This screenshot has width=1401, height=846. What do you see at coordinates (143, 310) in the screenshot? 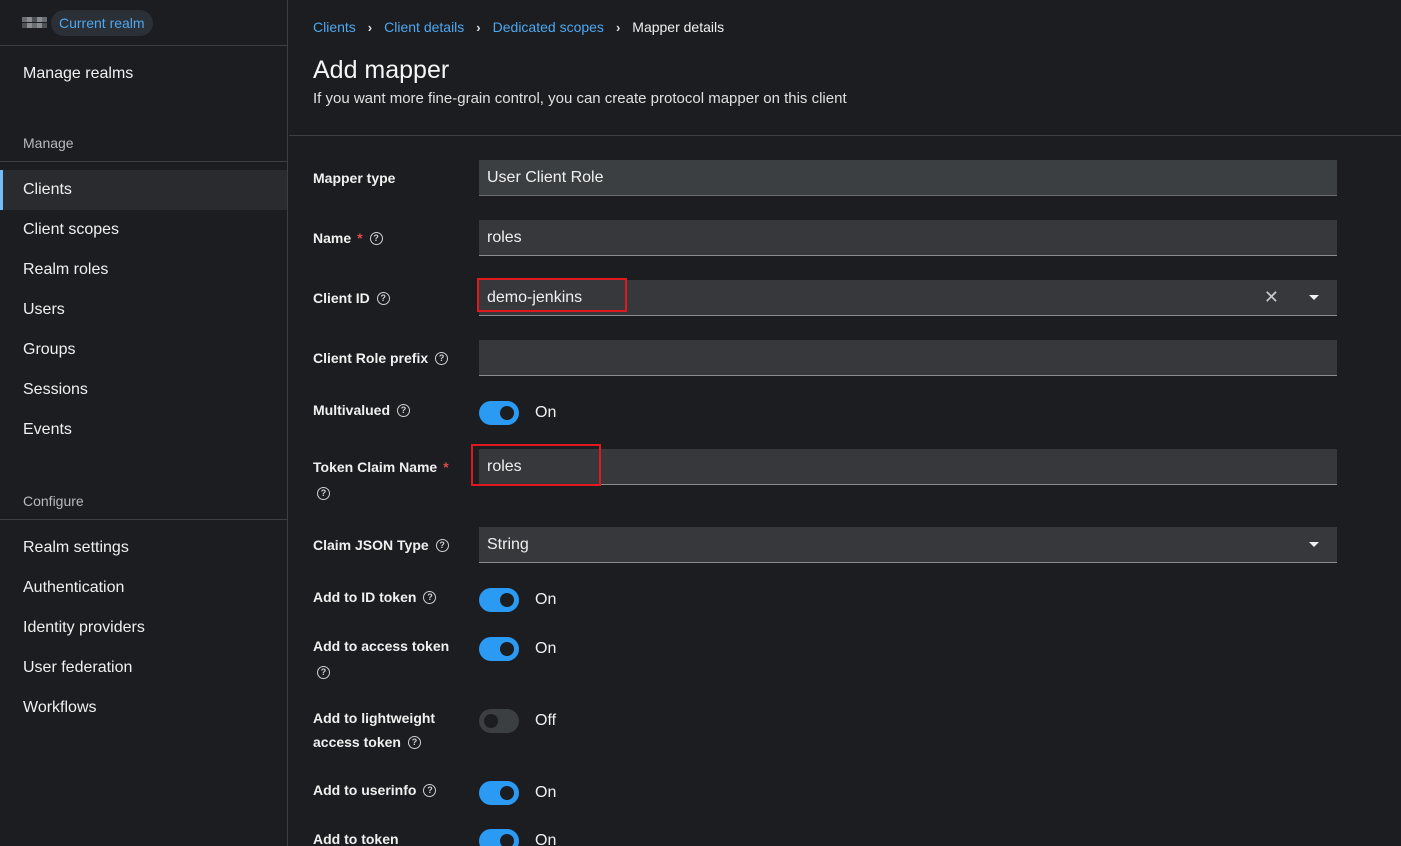
I see `sidebar-item-users: Users` at bounding box center [143, 310].